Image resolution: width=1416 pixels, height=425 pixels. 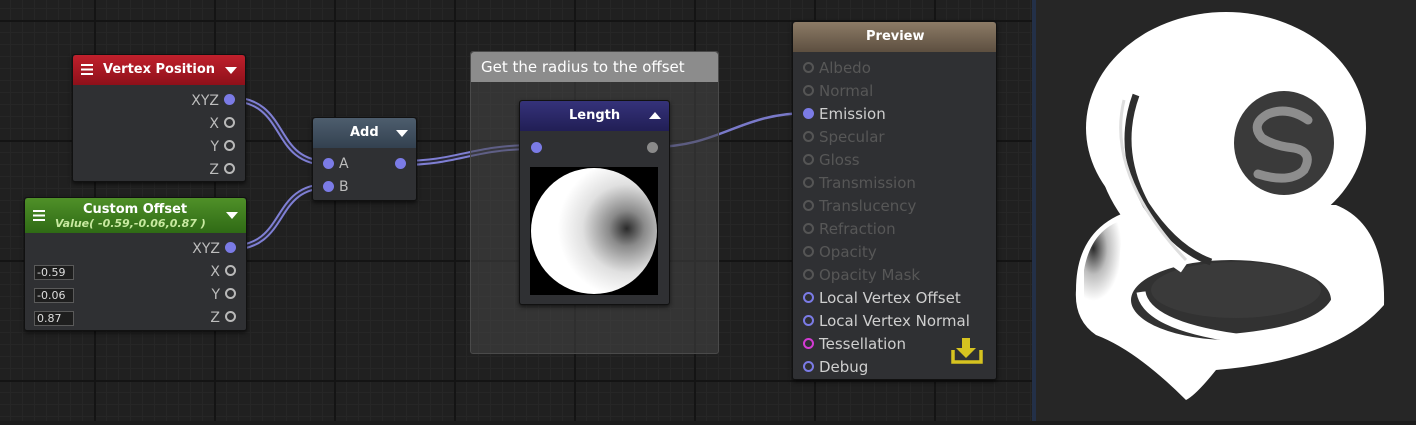 What do you see at coordinates (862, 344) in the screenshot?
I see `port-label-tessellation: Tessellation` at bounding box center [862, 344].